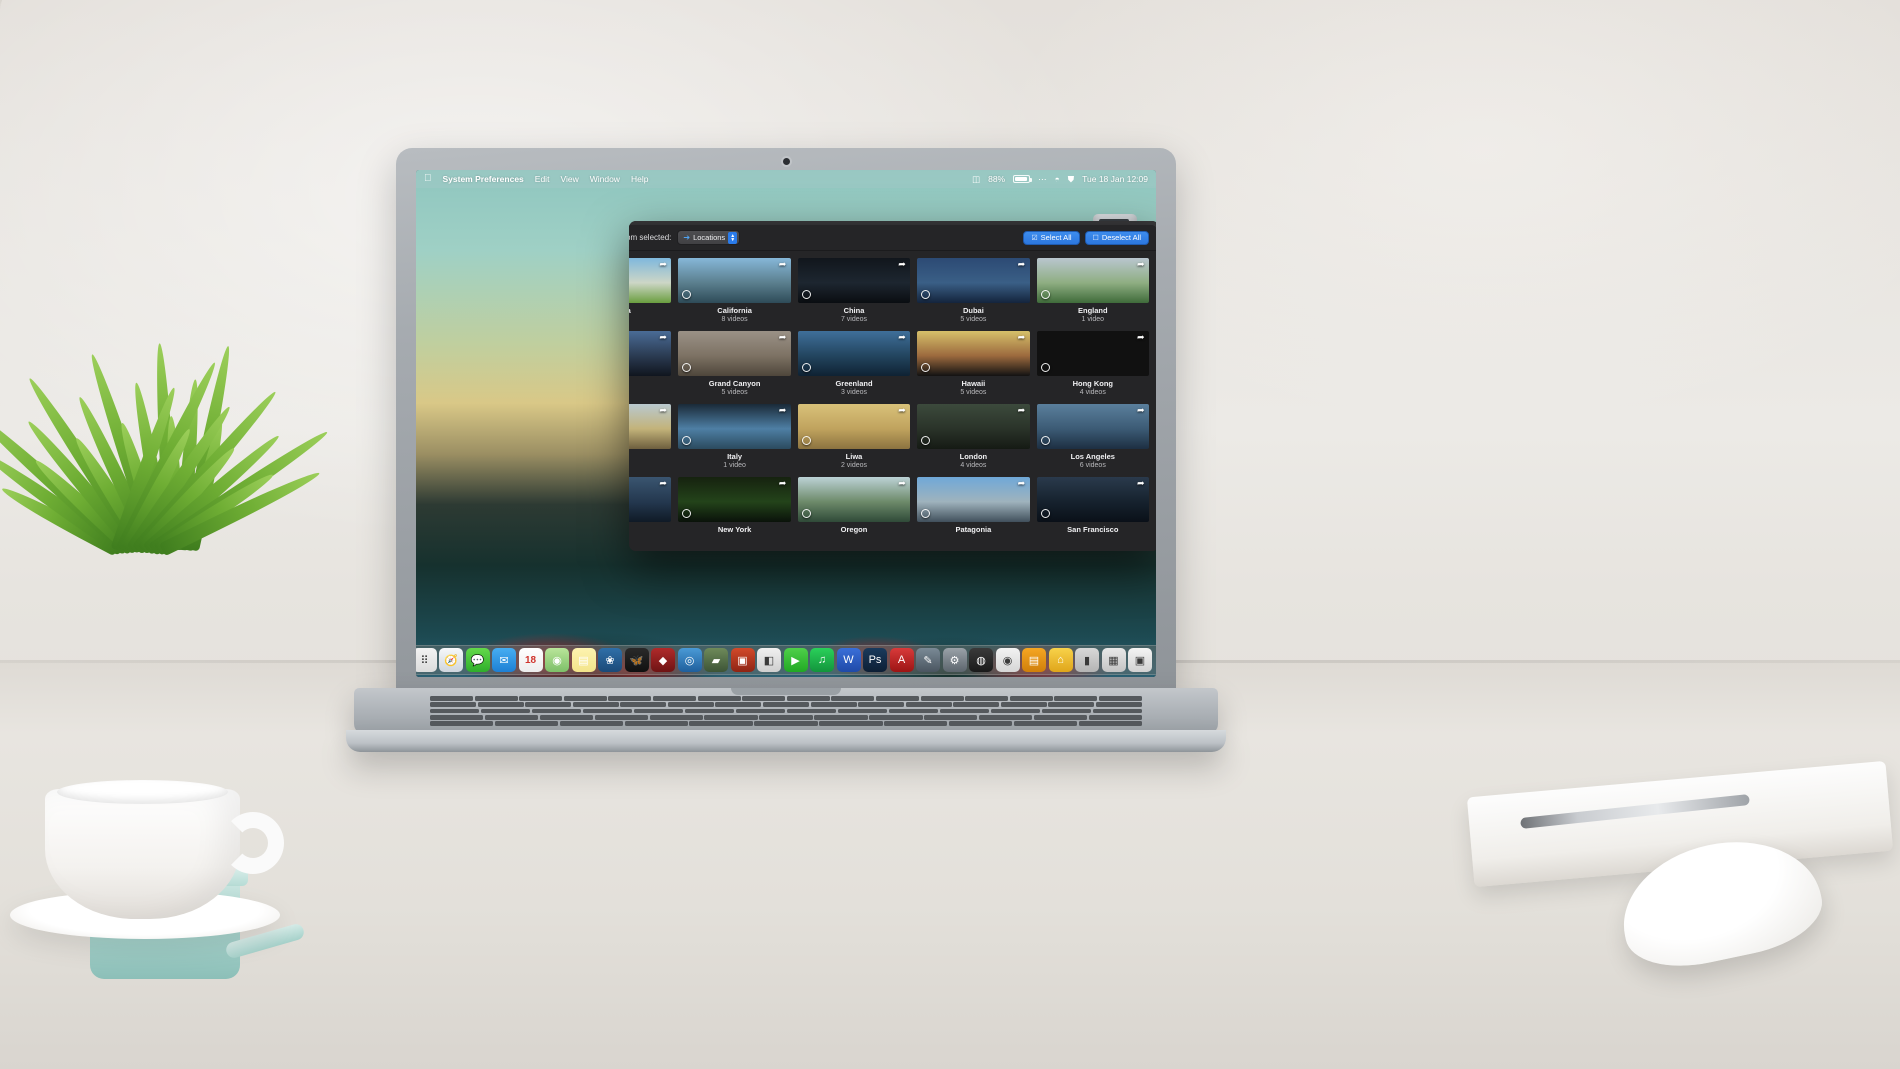 The image size is (1900, 1069). I want to click on location-card: ➦ San Francisco, so click(1092, 506).